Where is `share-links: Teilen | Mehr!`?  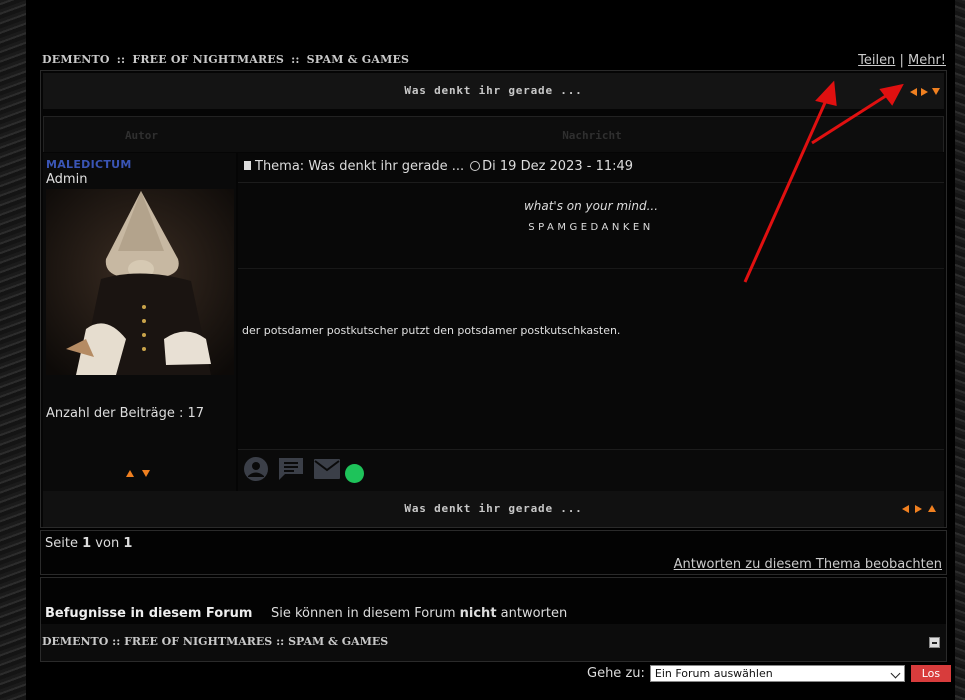 share-links: Teilen | Mehr! is located at coordinates (902, 60).